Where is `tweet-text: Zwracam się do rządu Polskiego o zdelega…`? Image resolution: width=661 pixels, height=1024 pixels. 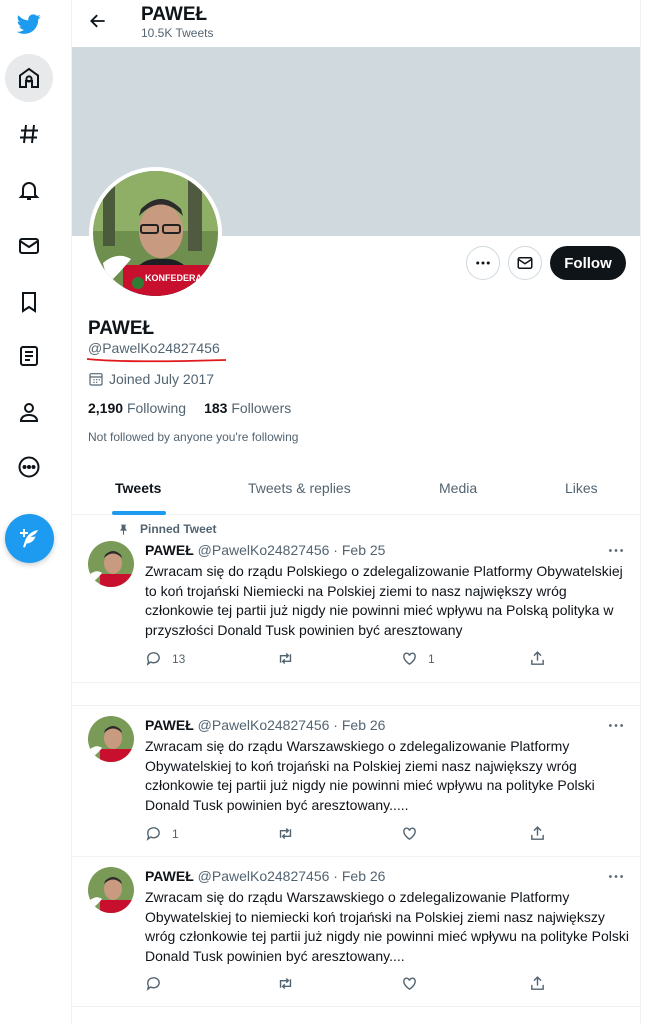
tweet-text: Zwracam się do rządu Polskiego o zdelega… is located at coordinates (384, 600).